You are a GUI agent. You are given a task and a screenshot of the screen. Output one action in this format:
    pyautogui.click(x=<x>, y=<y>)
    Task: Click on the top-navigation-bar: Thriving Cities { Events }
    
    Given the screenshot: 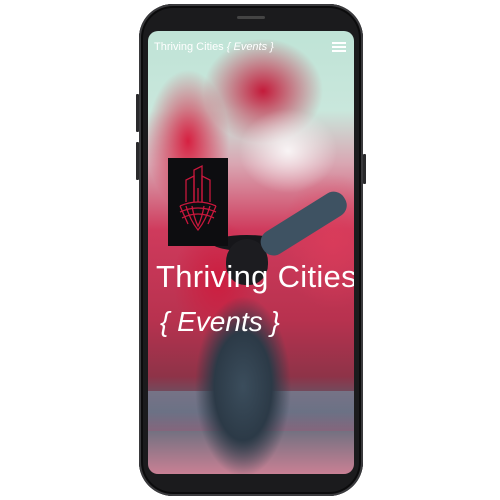 What is the action you would take?
    pyautogui.click(x=251, y=46)
    